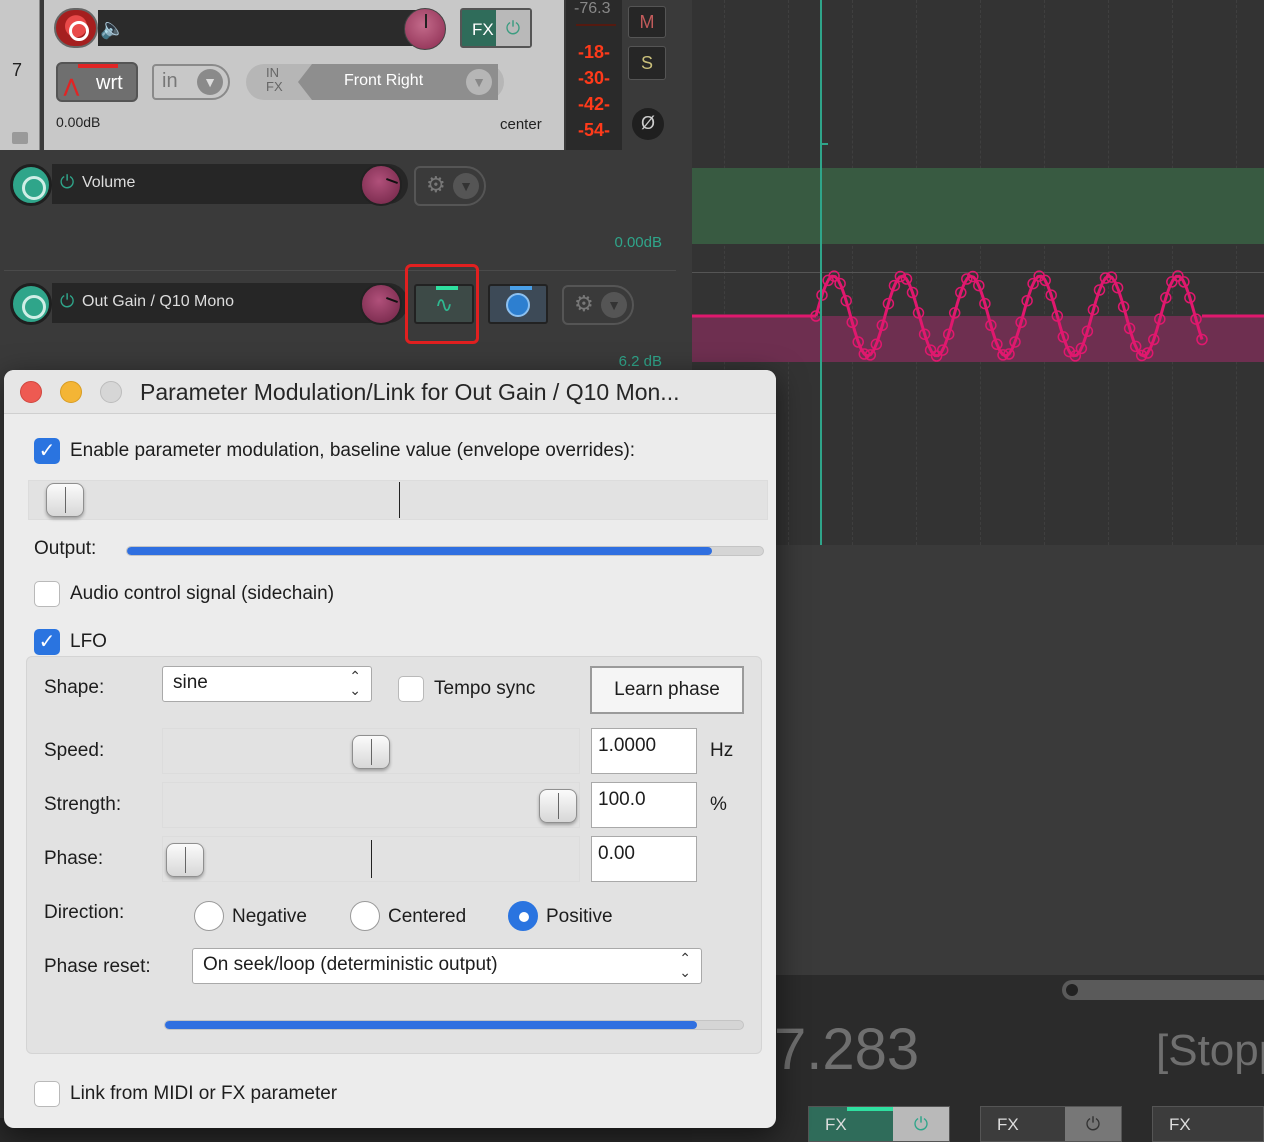  I want to click on gear-icon: ⚙, so click(436, 184).